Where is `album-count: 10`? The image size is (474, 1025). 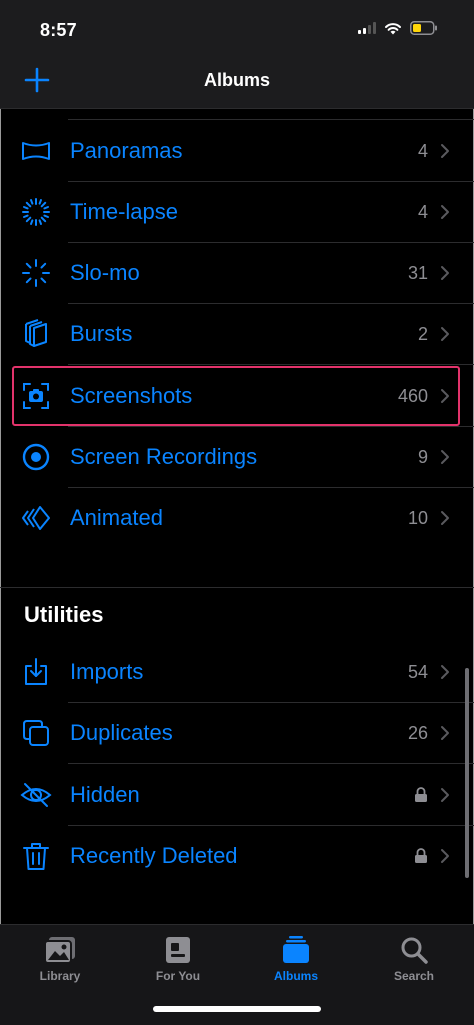 album-count: 10 is located at coordinates (417, 518).